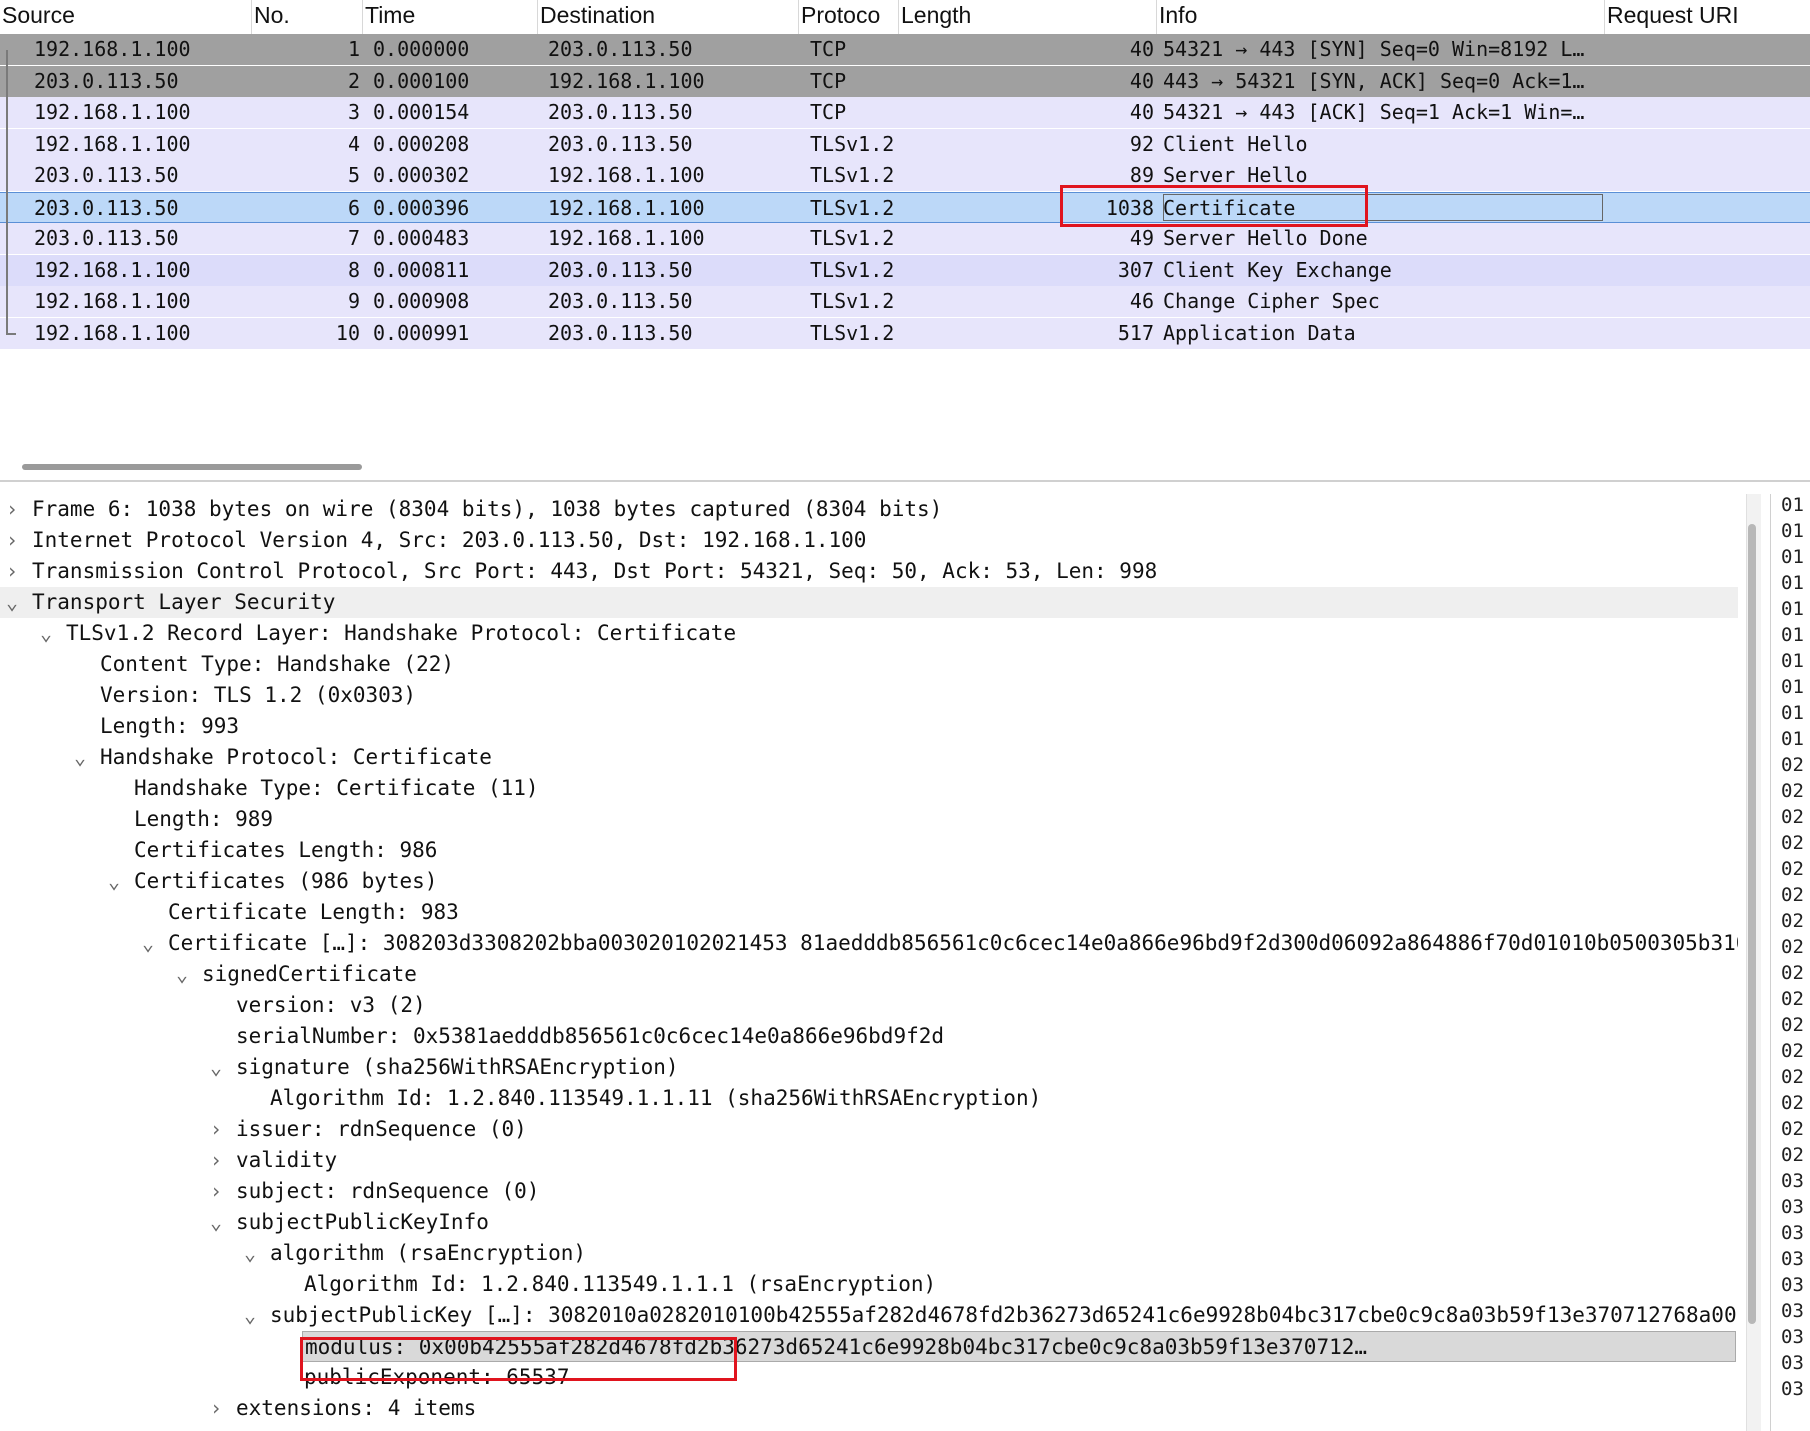  Describe the element at coordinates (869, 757) in the screenshot. I see `tree-node: ⌄ Handshake Protocol: Certificate` at that location.